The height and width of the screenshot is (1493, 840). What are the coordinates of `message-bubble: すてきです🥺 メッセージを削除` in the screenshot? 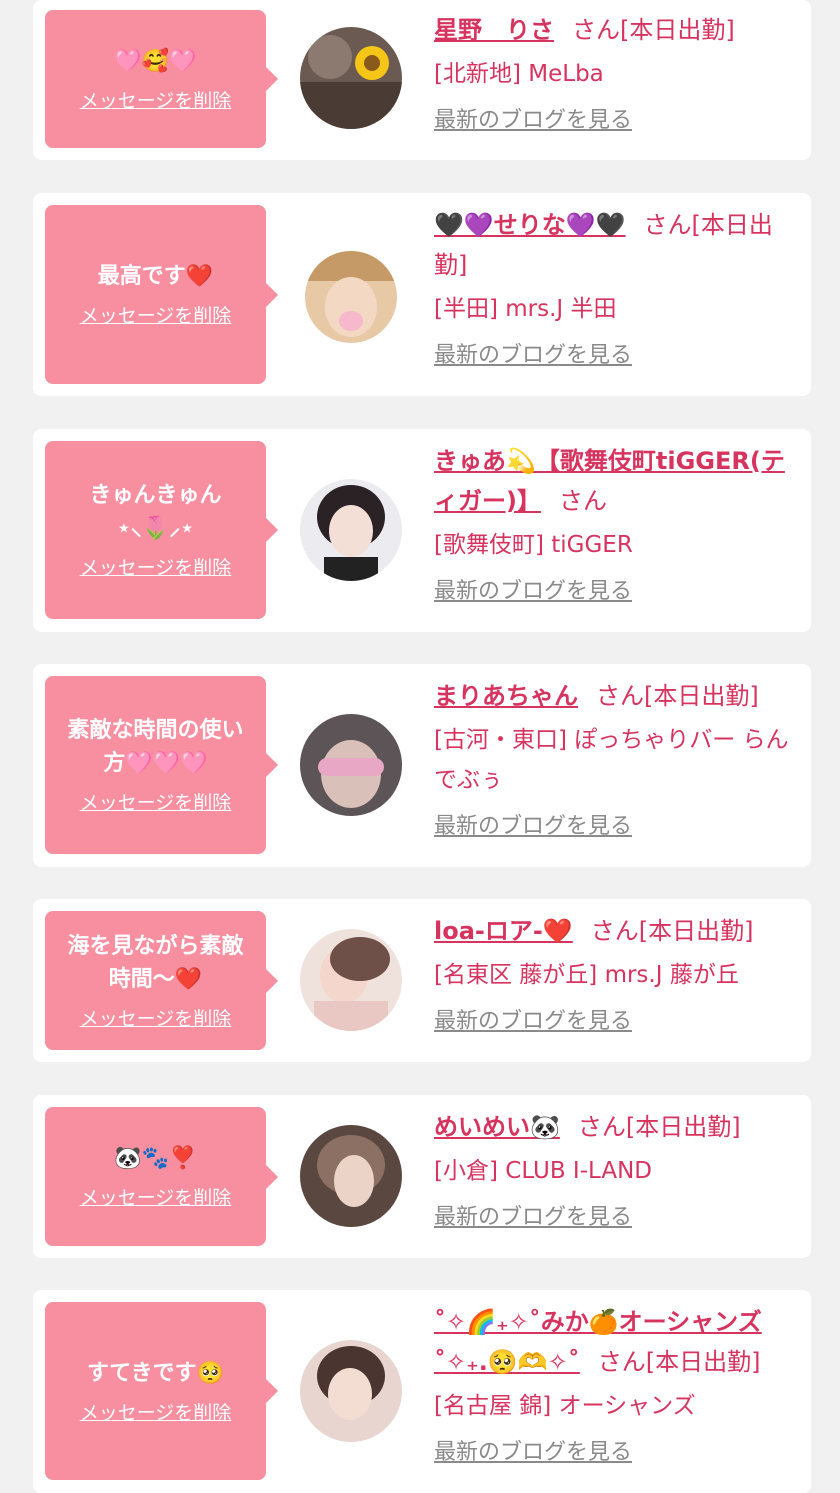 It's located at (161, 1391).